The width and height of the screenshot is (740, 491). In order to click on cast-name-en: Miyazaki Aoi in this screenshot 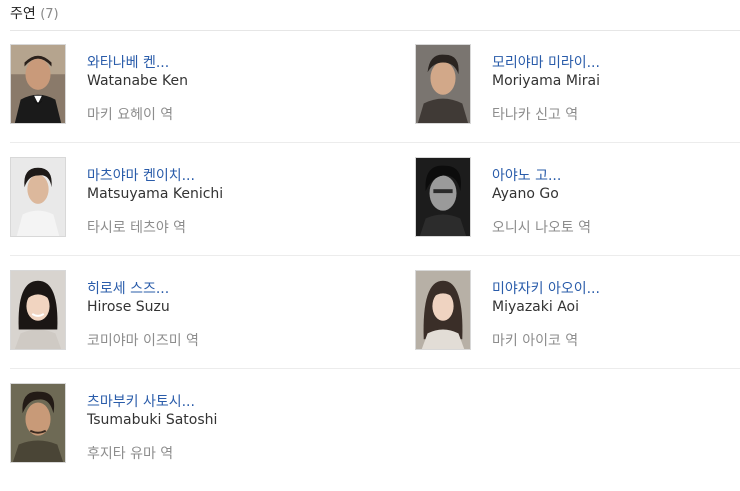, I will do `click(535, 307)`.